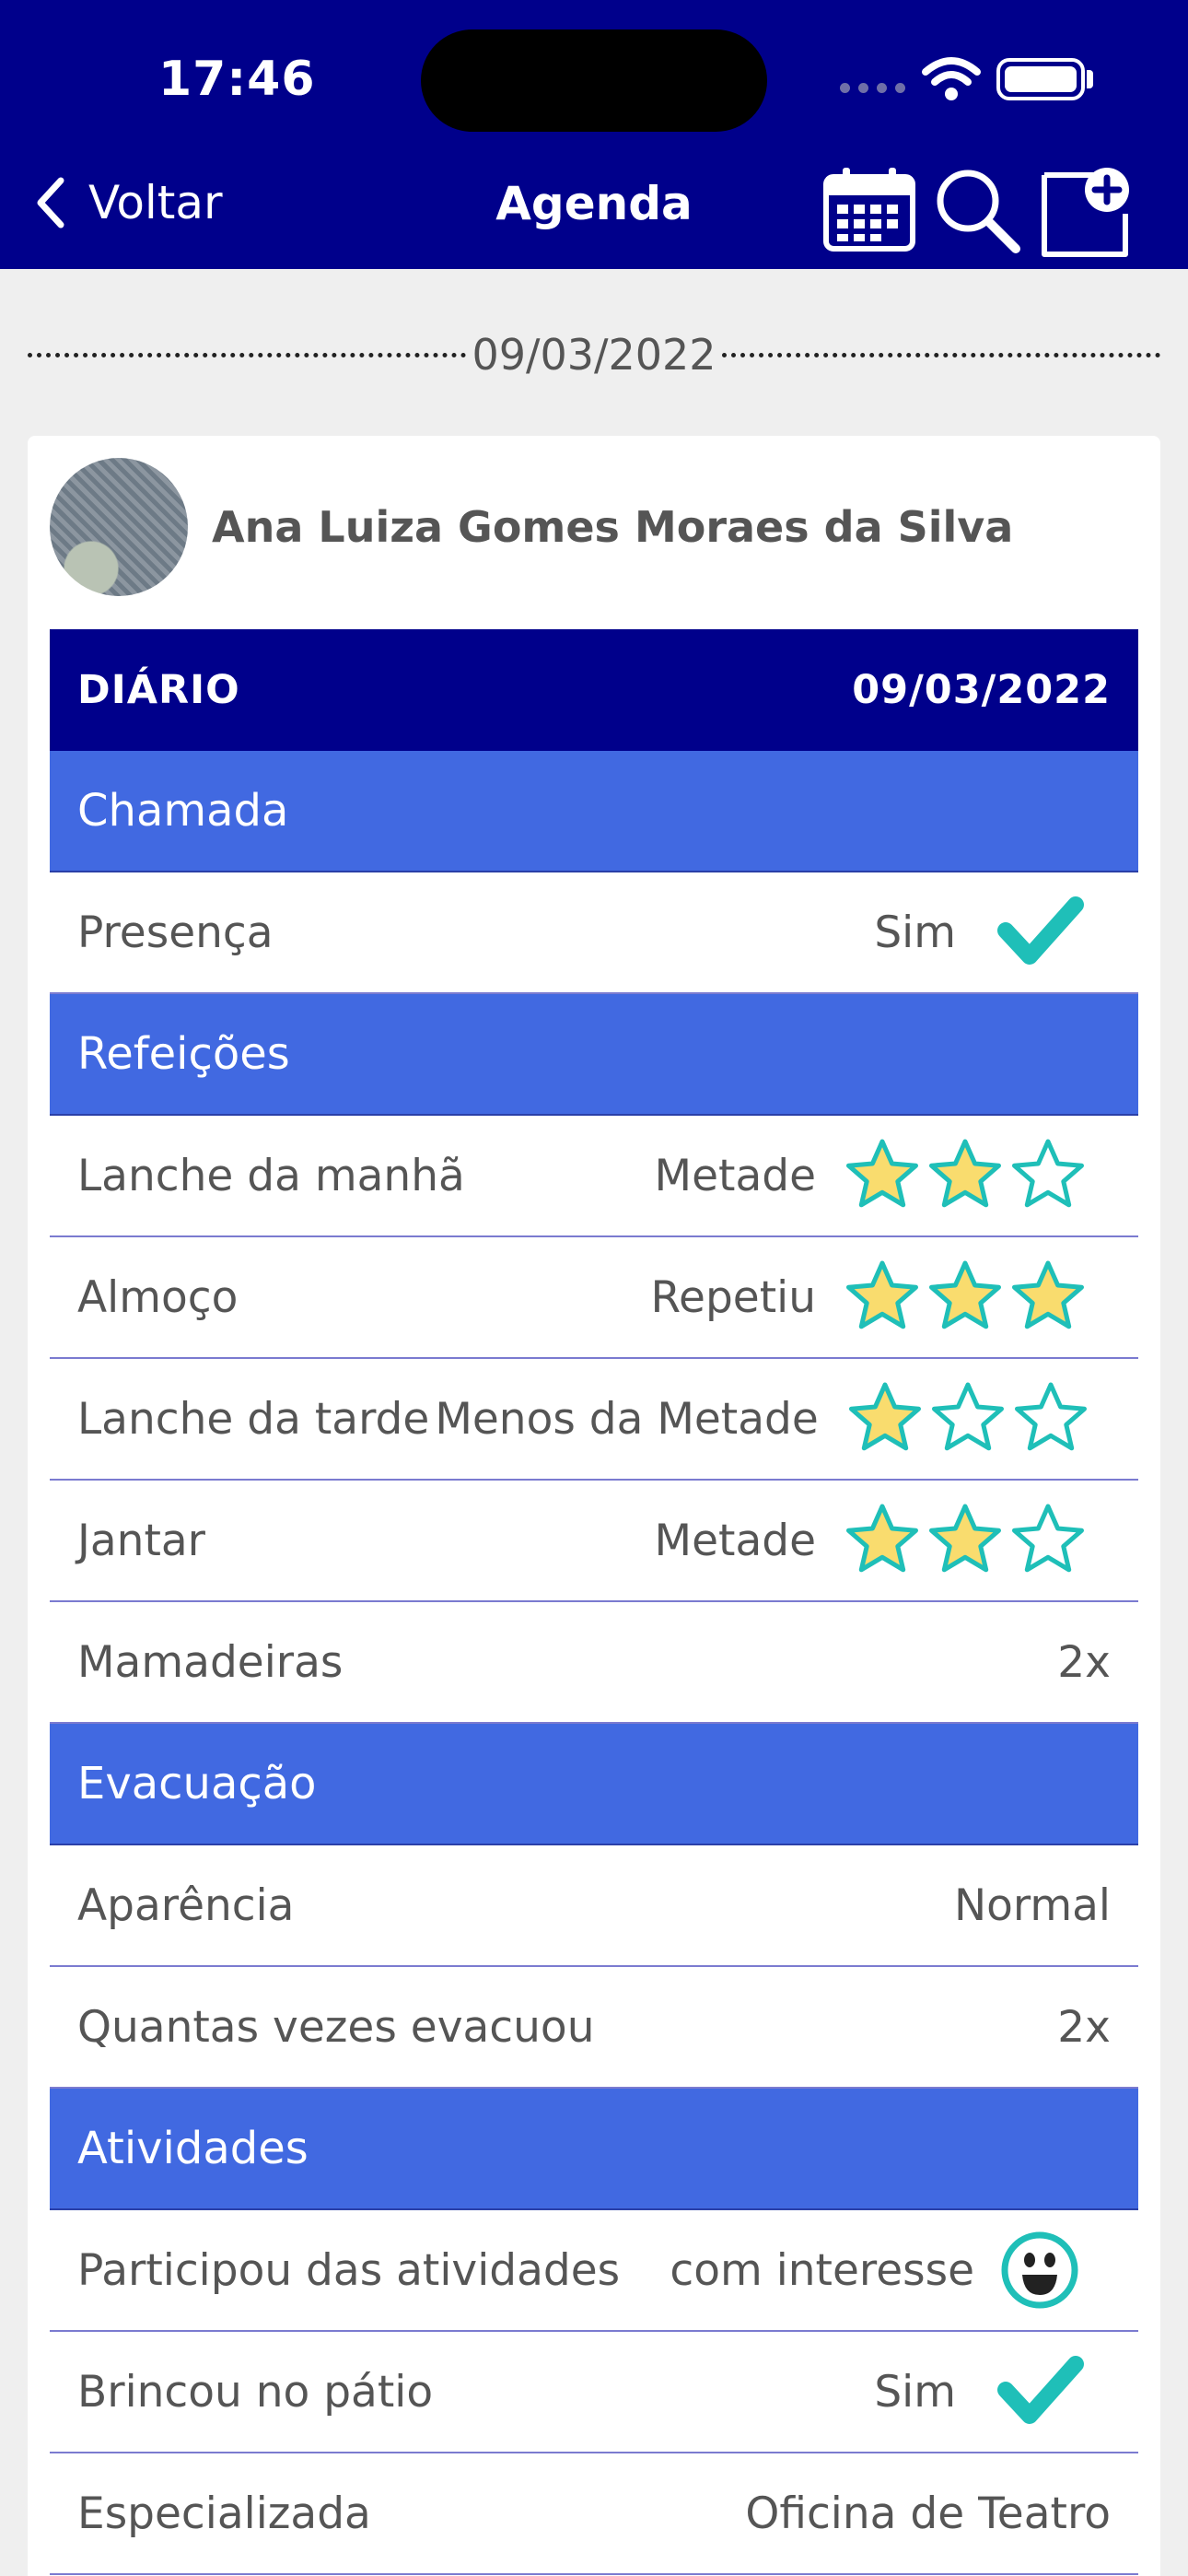 Image resolution: width=1188 pixels, height=2576 pixels. Describe the element at coordinates (594, 1176) in the screenshot. I see `row-lanche-manha: Lanche da manhã Metade` at that location.